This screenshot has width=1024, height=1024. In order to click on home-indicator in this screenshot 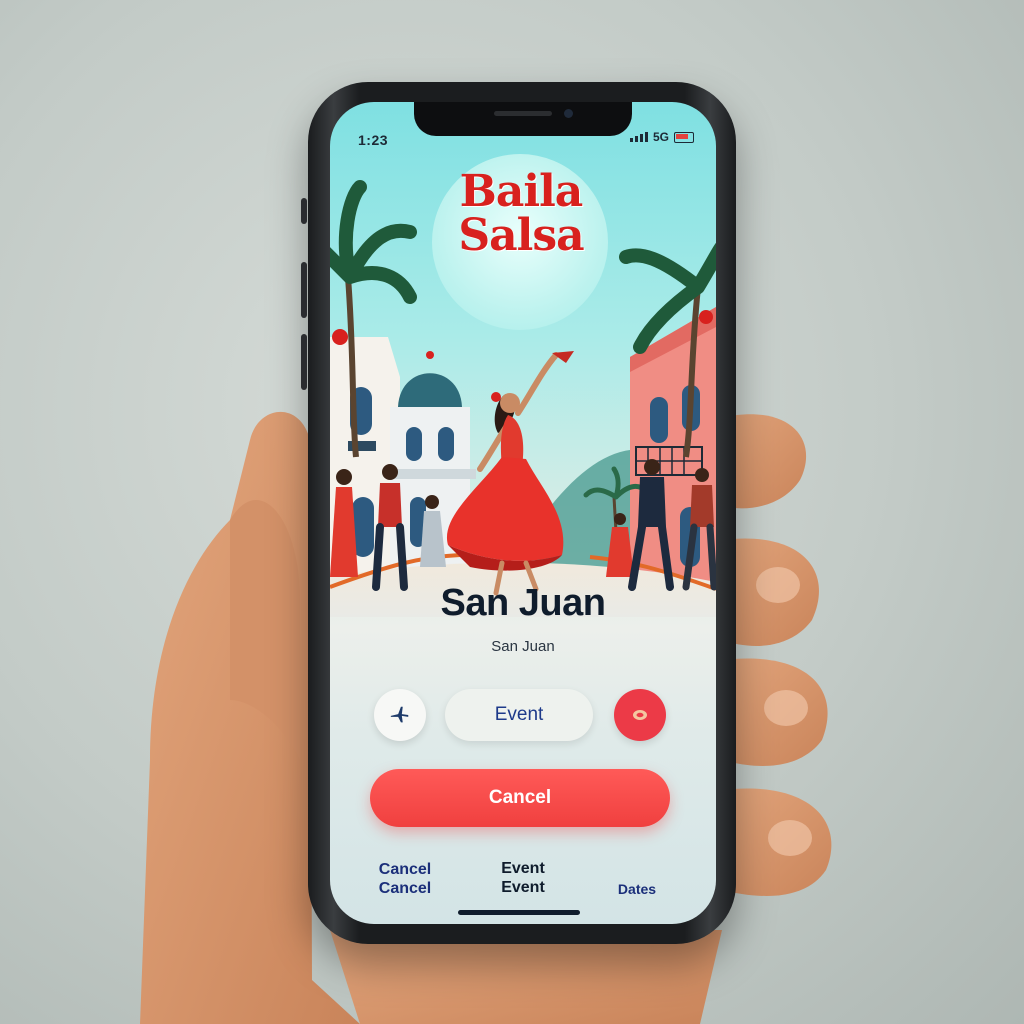, I will do `click(519, 912)`.